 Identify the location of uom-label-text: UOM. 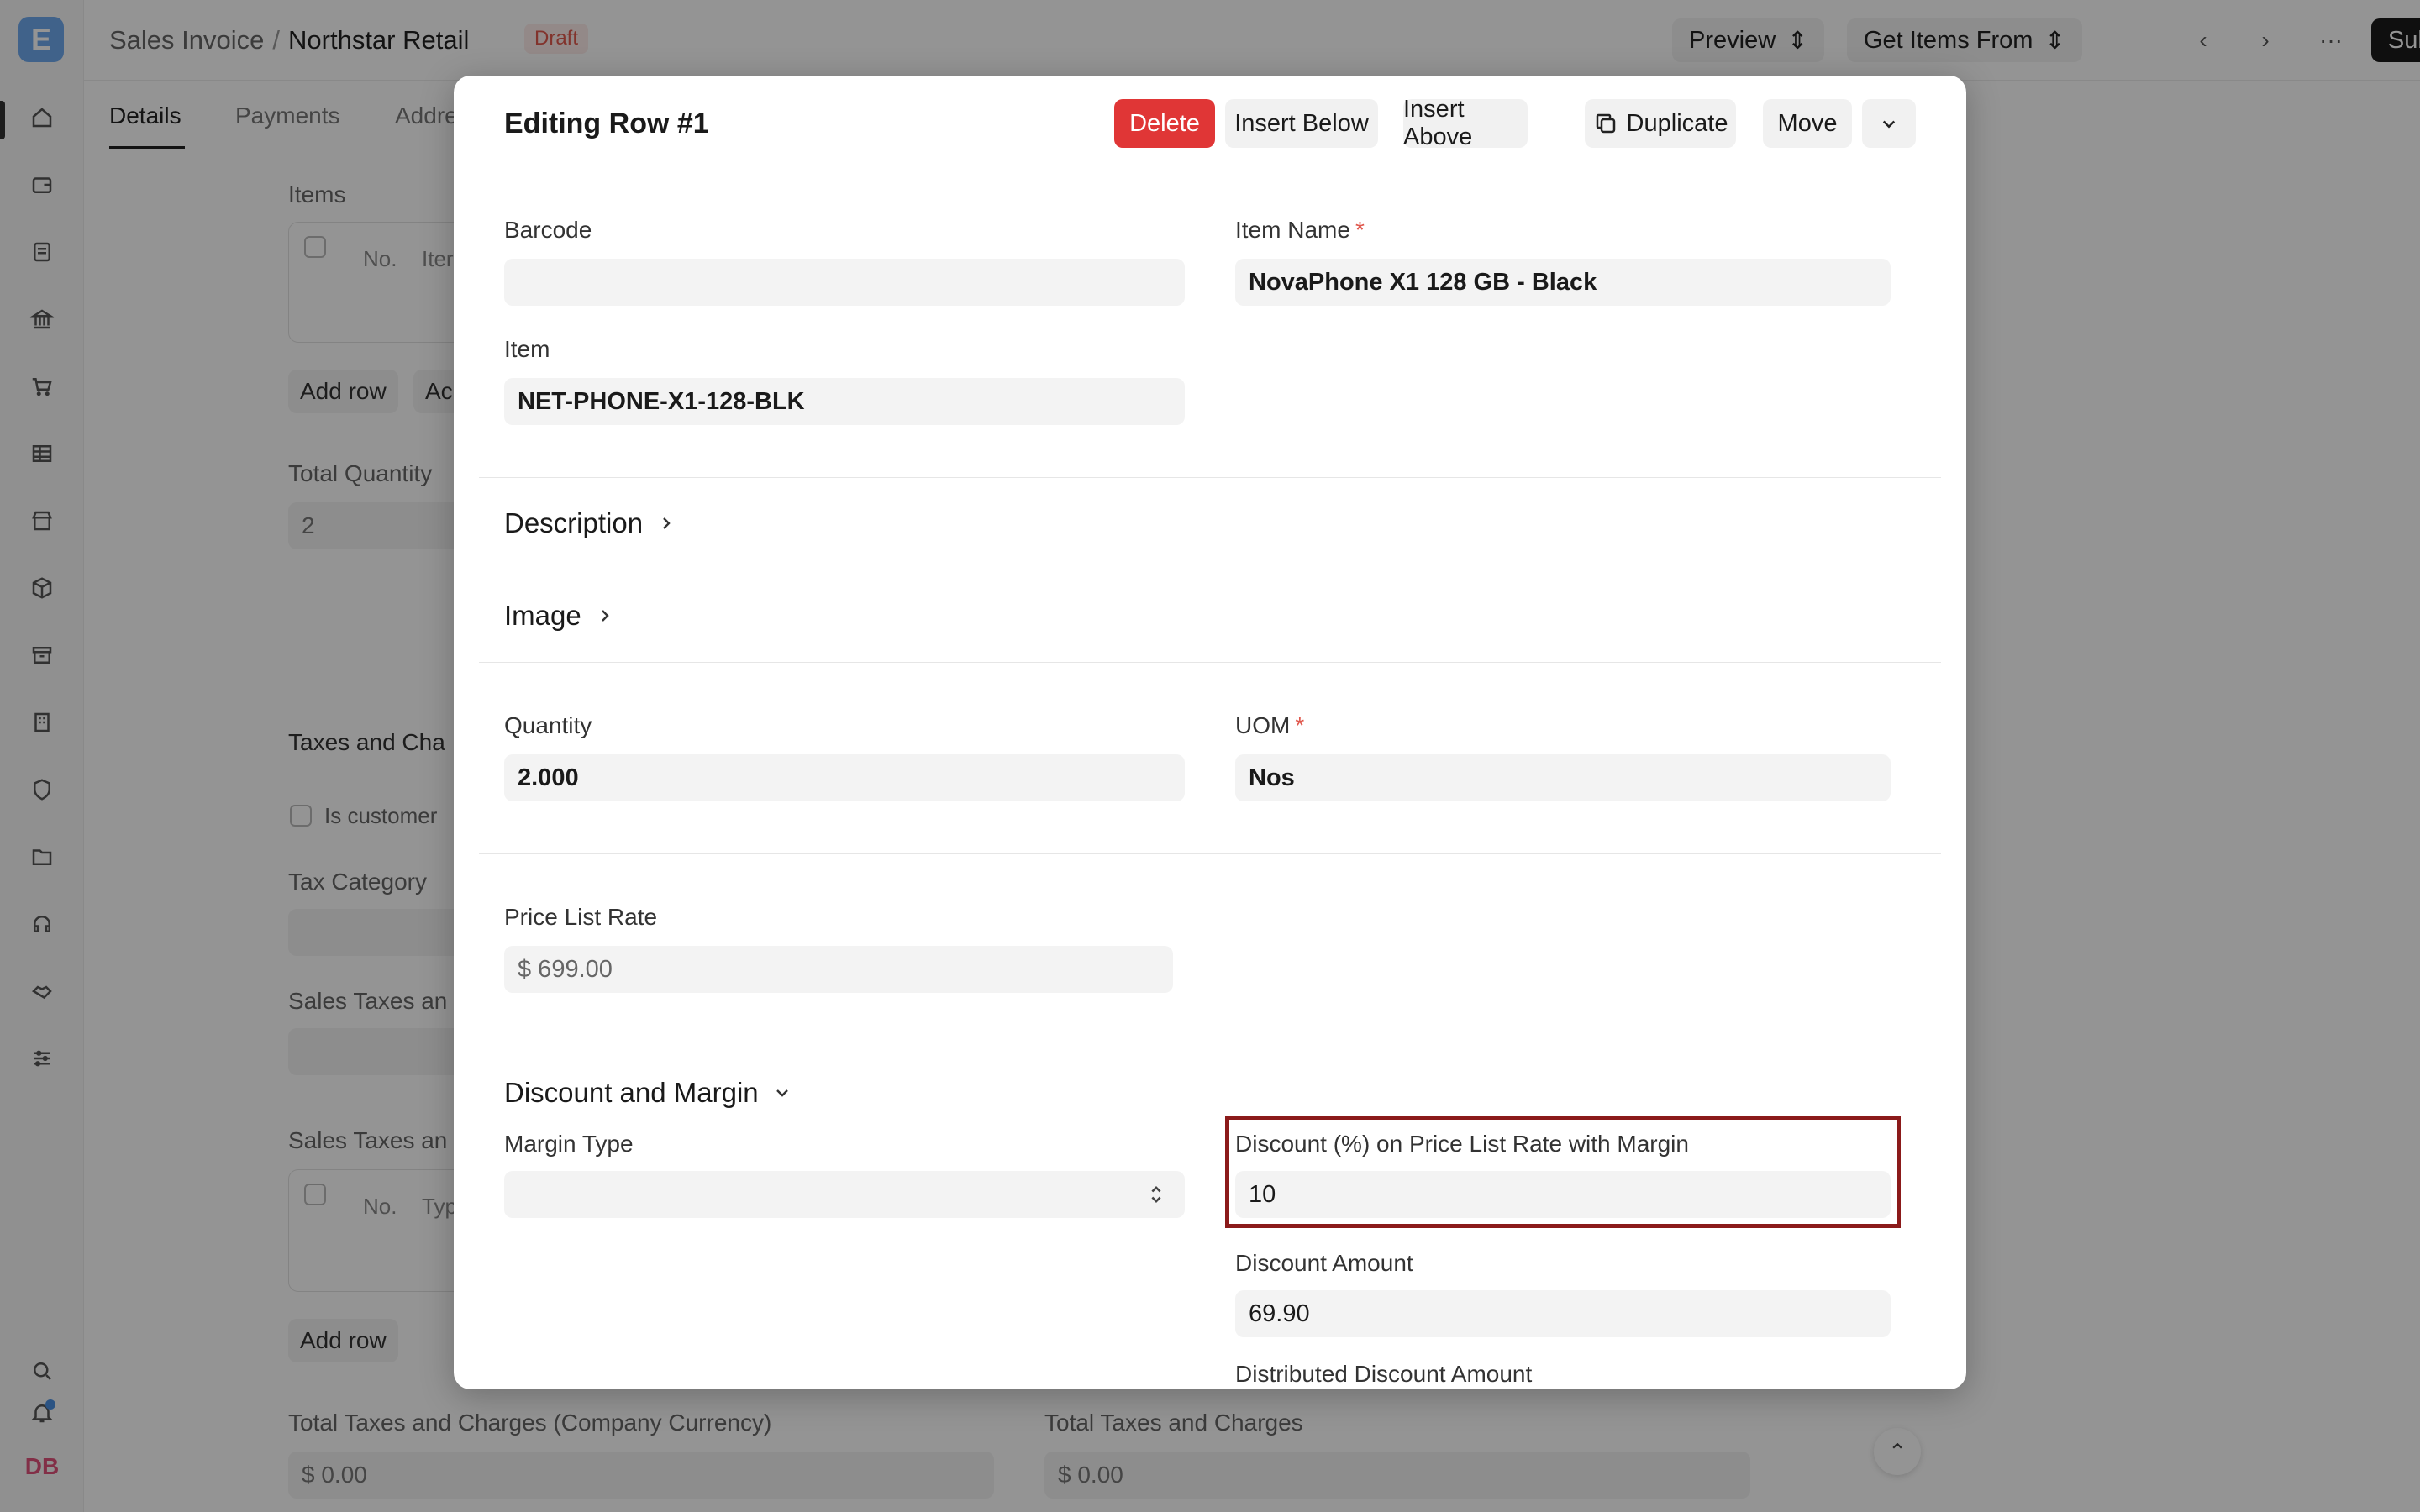
(1263, 725).